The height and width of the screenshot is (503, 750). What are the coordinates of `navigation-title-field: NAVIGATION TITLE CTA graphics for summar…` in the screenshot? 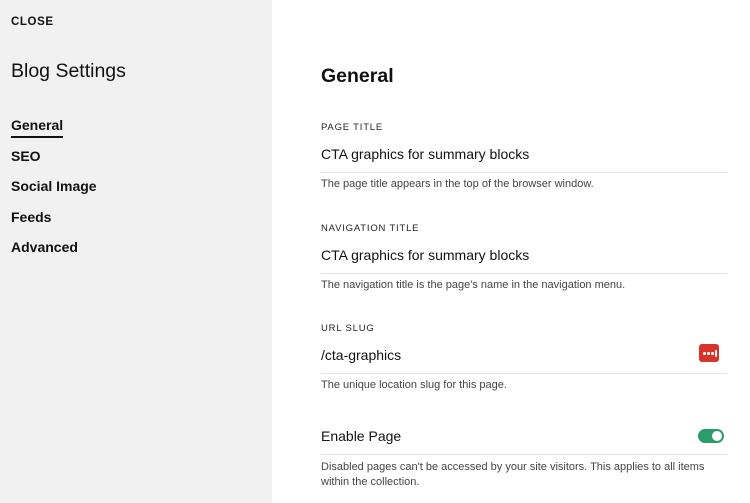 It's located at (524, 258).